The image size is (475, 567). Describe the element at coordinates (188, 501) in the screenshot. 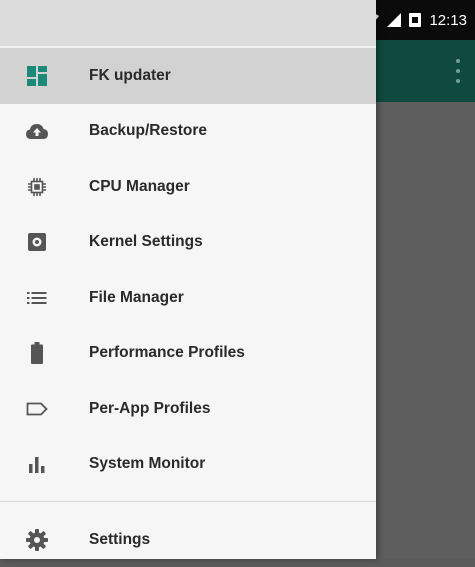

I see `drawer-divider` at that location.